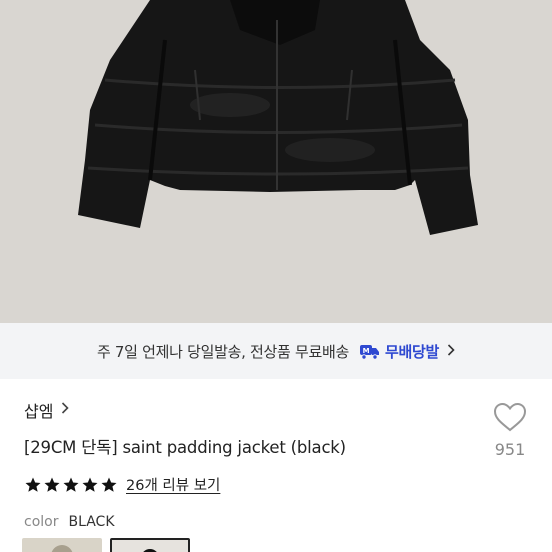 The width and height of the screenshot is (552, 552). Describe the element at coordinates (412, 351) in the screenshot. I see `free-shipping-badge: 무배당발` at that location.